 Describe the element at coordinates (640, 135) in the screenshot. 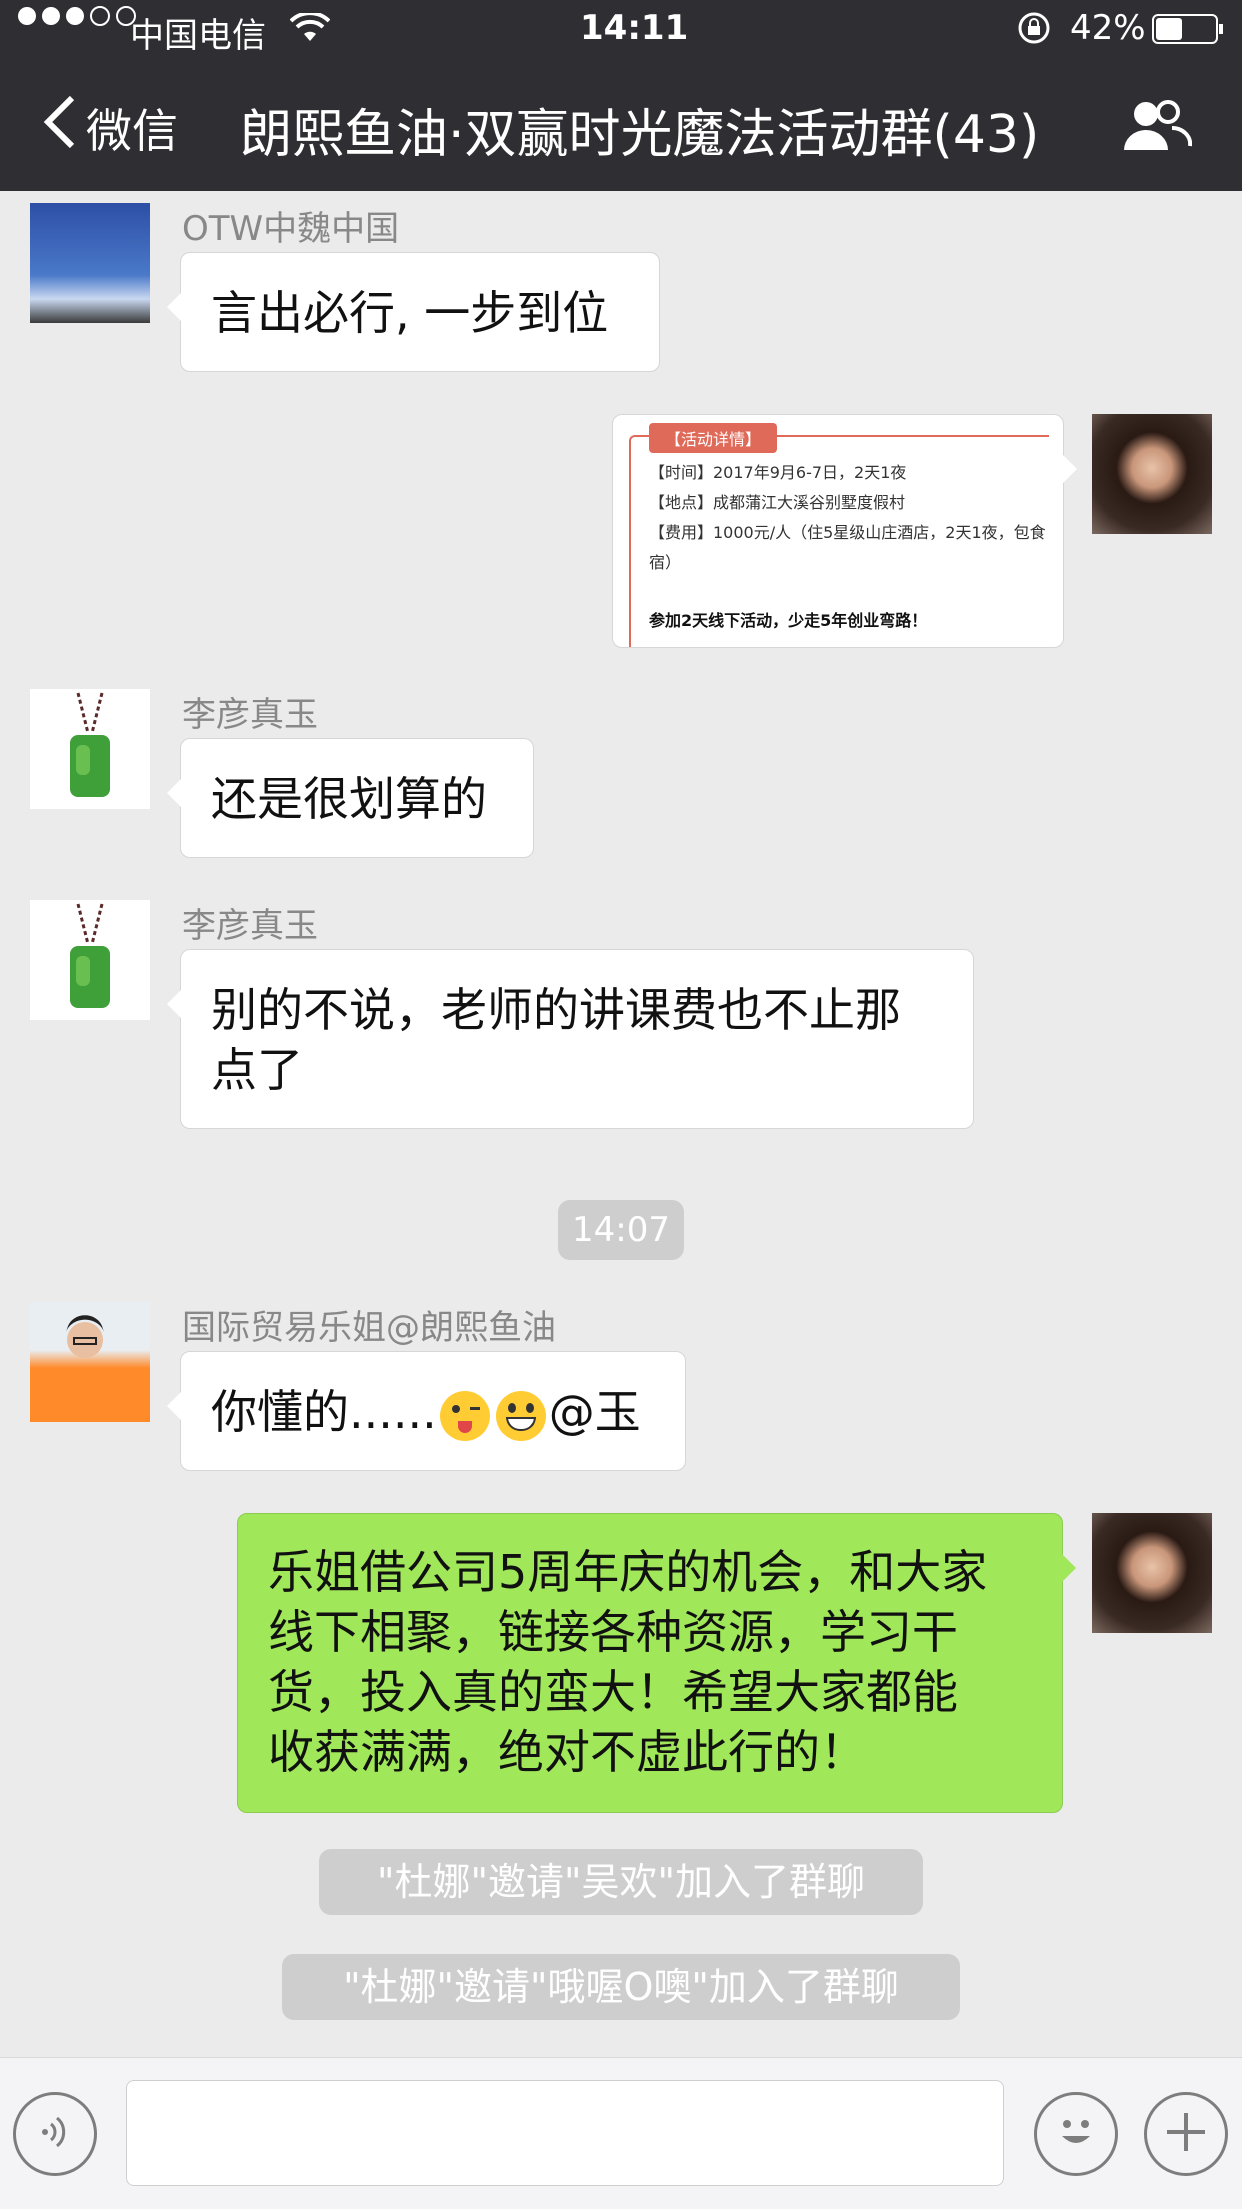

I see `chat-title: 朗熙鱼油·双赢时光魔法活动群(43)` at that location.